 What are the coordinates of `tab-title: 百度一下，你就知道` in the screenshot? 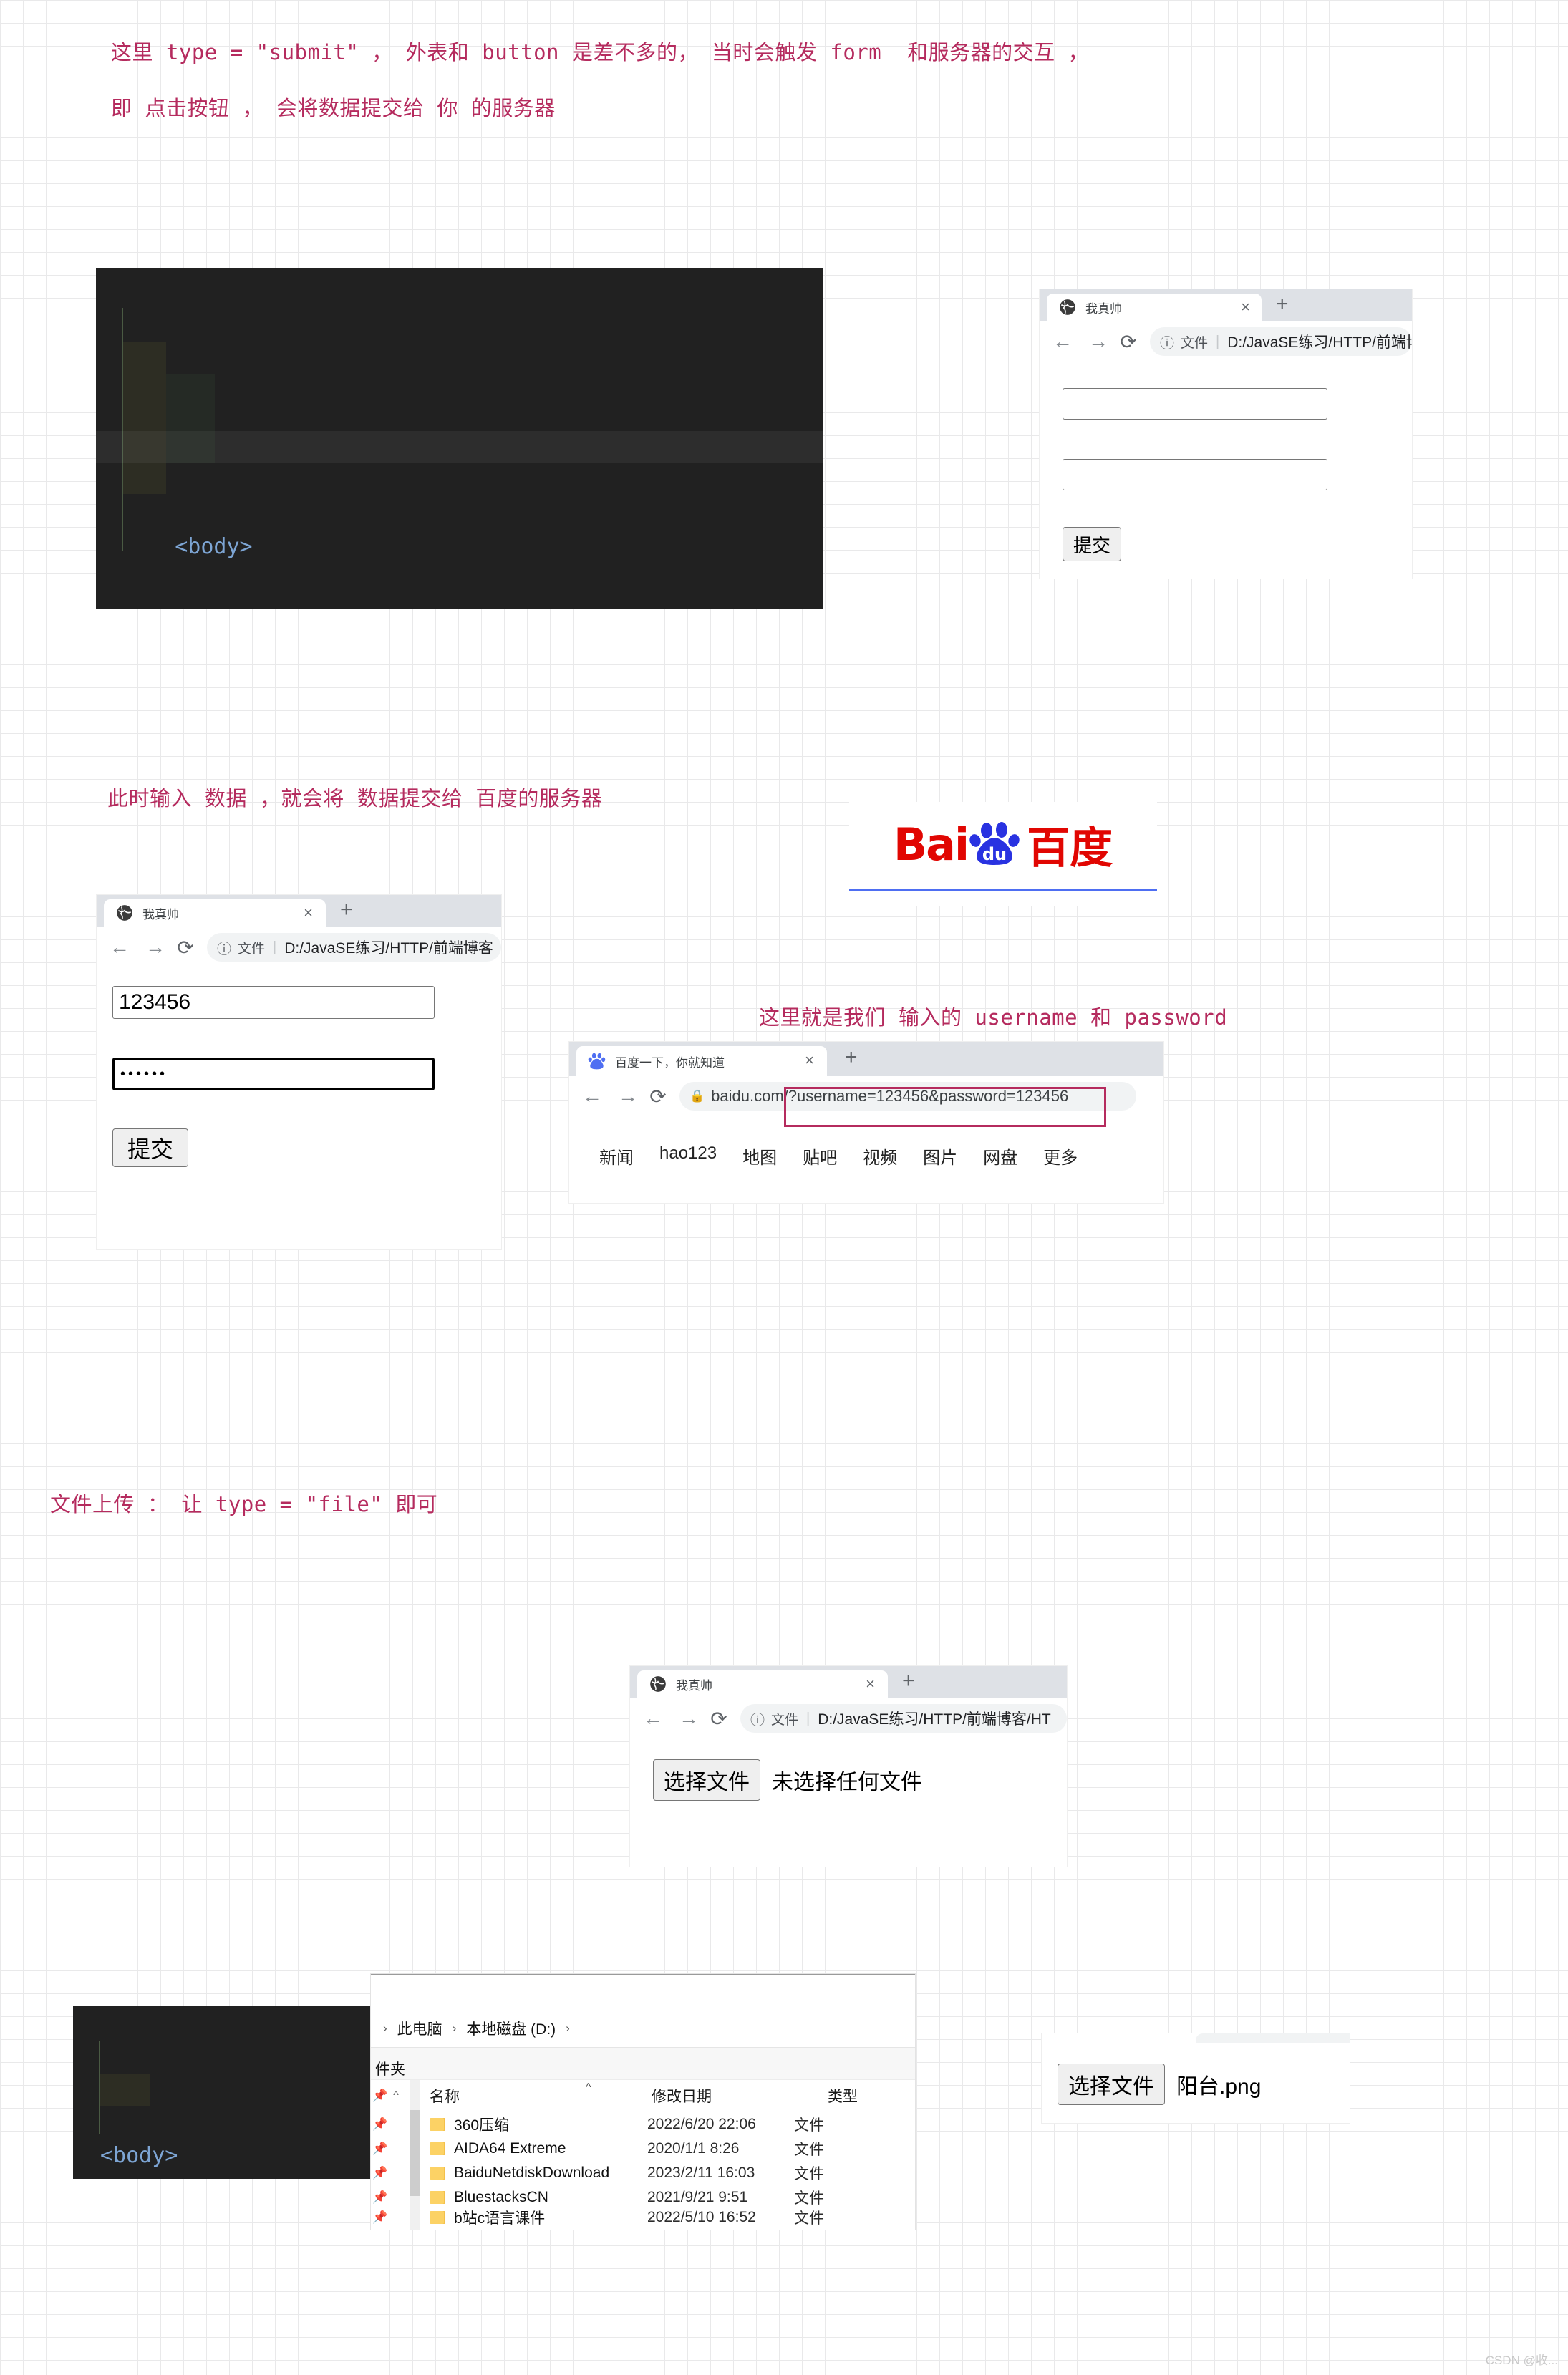 It's located at (670, 1062).